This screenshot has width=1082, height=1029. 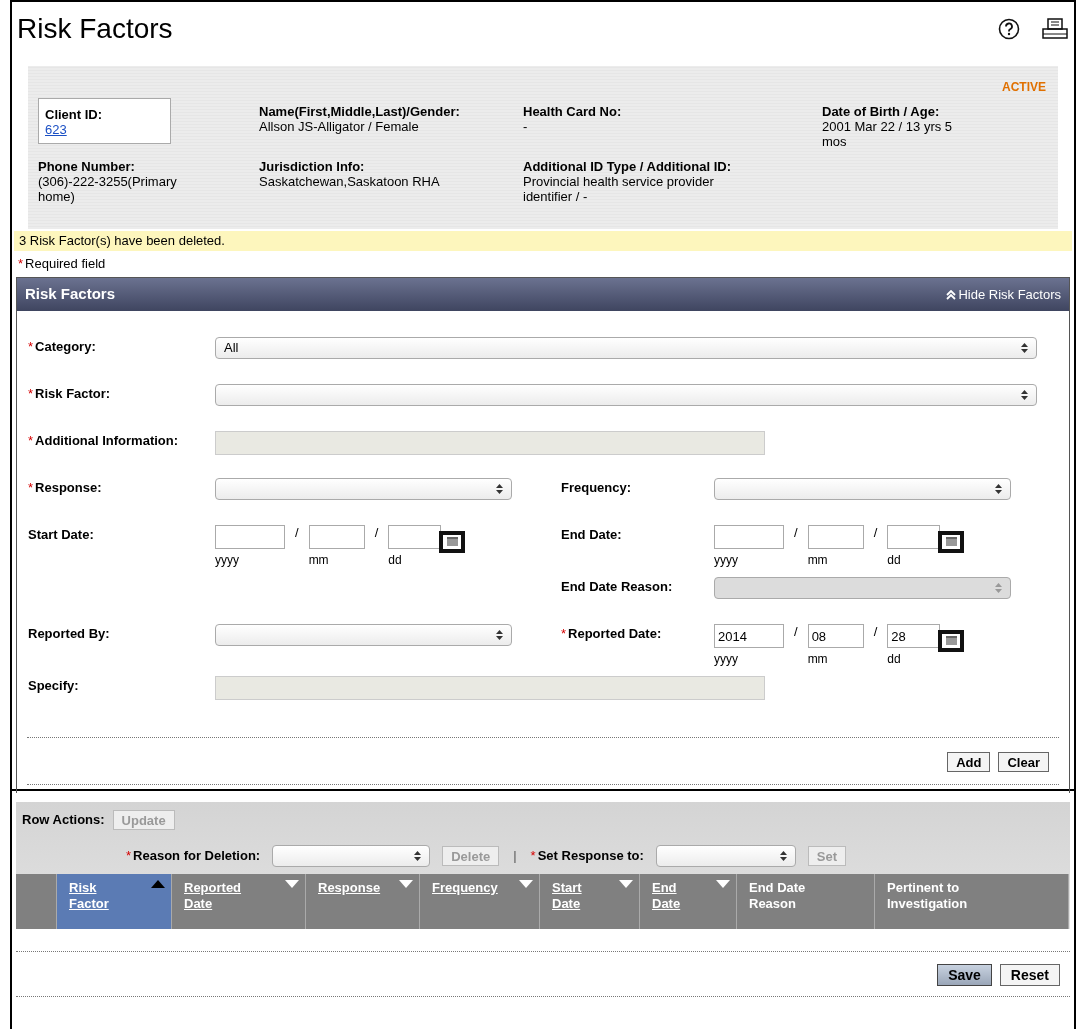 What do you see at coordinates (63, 820) in the screenshot?
I see `row-actions-label: Row Actions:` at bounding box center [63, 820].